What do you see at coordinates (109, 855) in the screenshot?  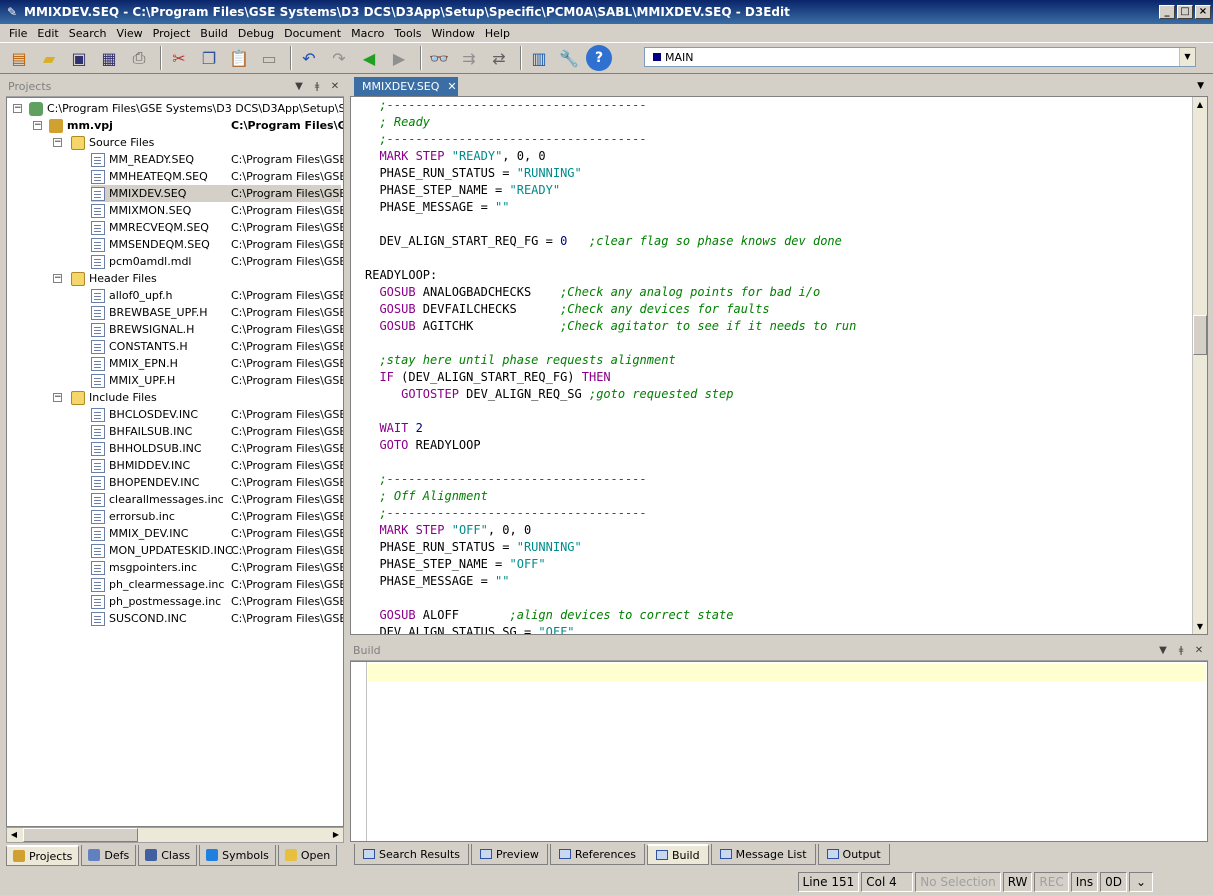 I see `tab-defs: Defs` at bounding box center [109, 855].